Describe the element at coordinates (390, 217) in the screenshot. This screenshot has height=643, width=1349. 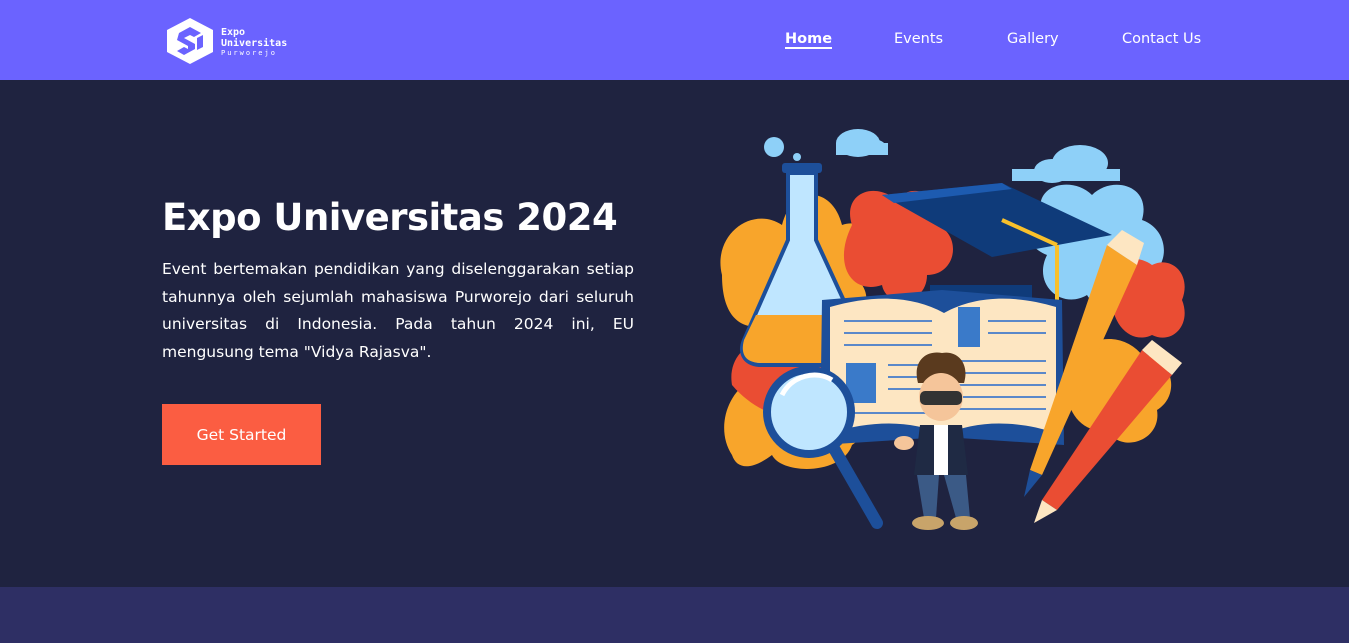
I see `hero-title: Expo Universitas 2024` at that location.